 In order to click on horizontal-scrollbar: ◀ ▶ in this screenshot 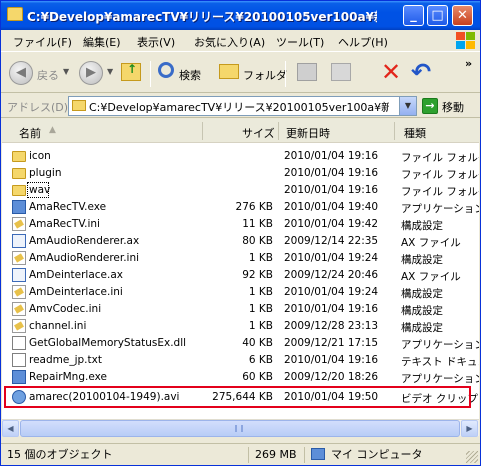, I will do `click(240, 428)`.